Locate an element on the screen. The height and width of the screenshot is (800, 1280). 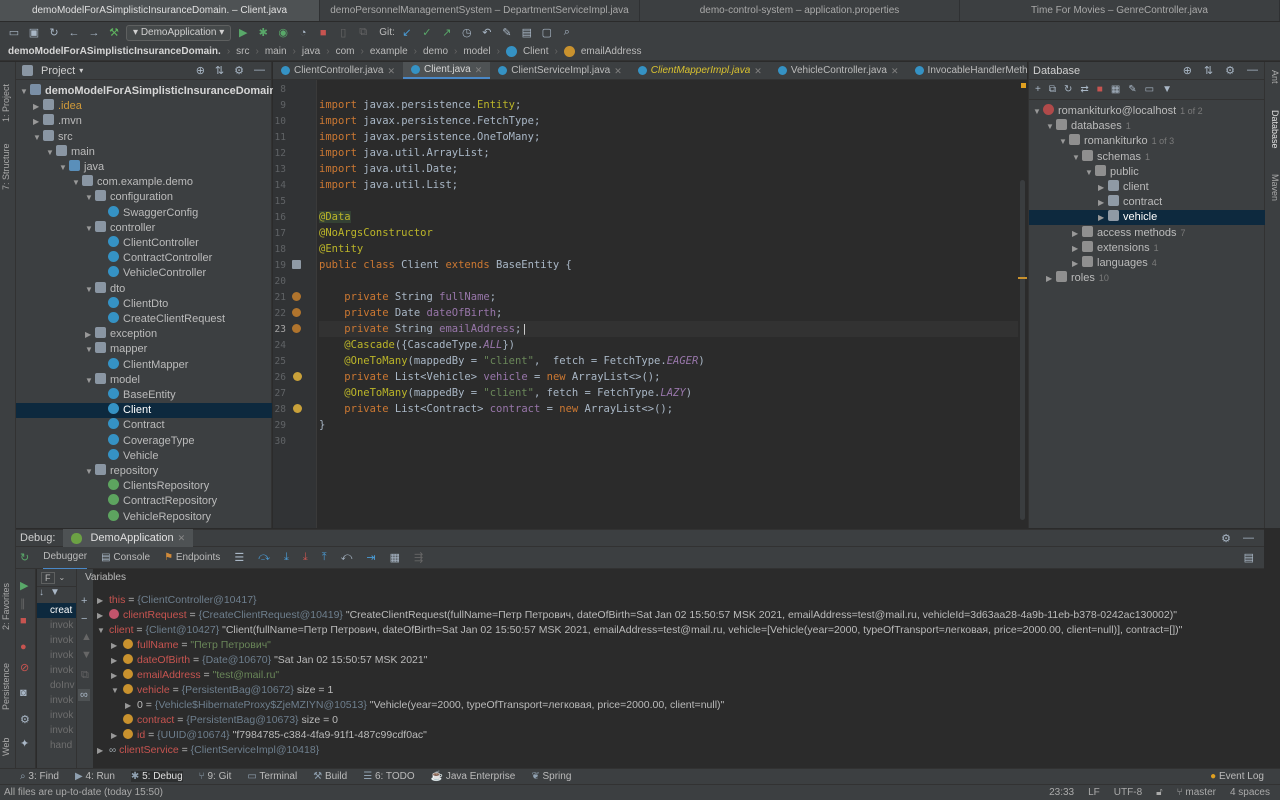
variable-row: ▶ fullName = "Петр Петрович" is located at coordinates (678, 645).